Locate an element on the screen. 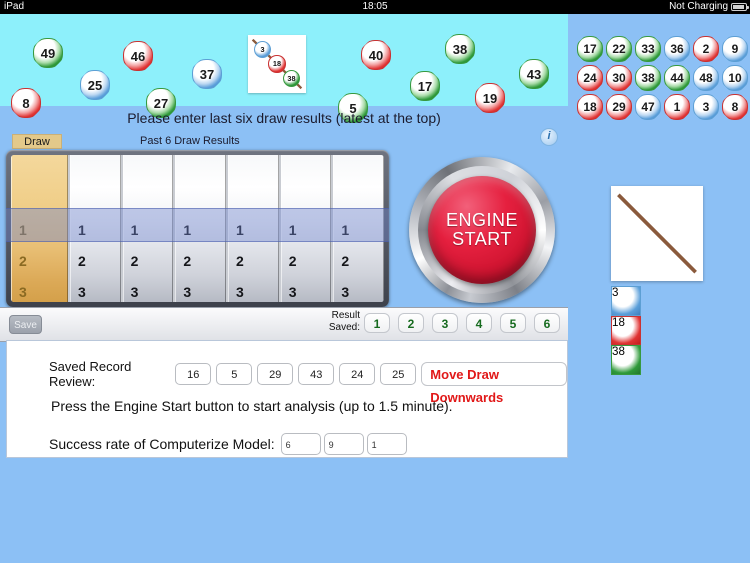 This screenshot has width=750, height=563. lottery-ball: 38 is located at coordinates (460, 49).